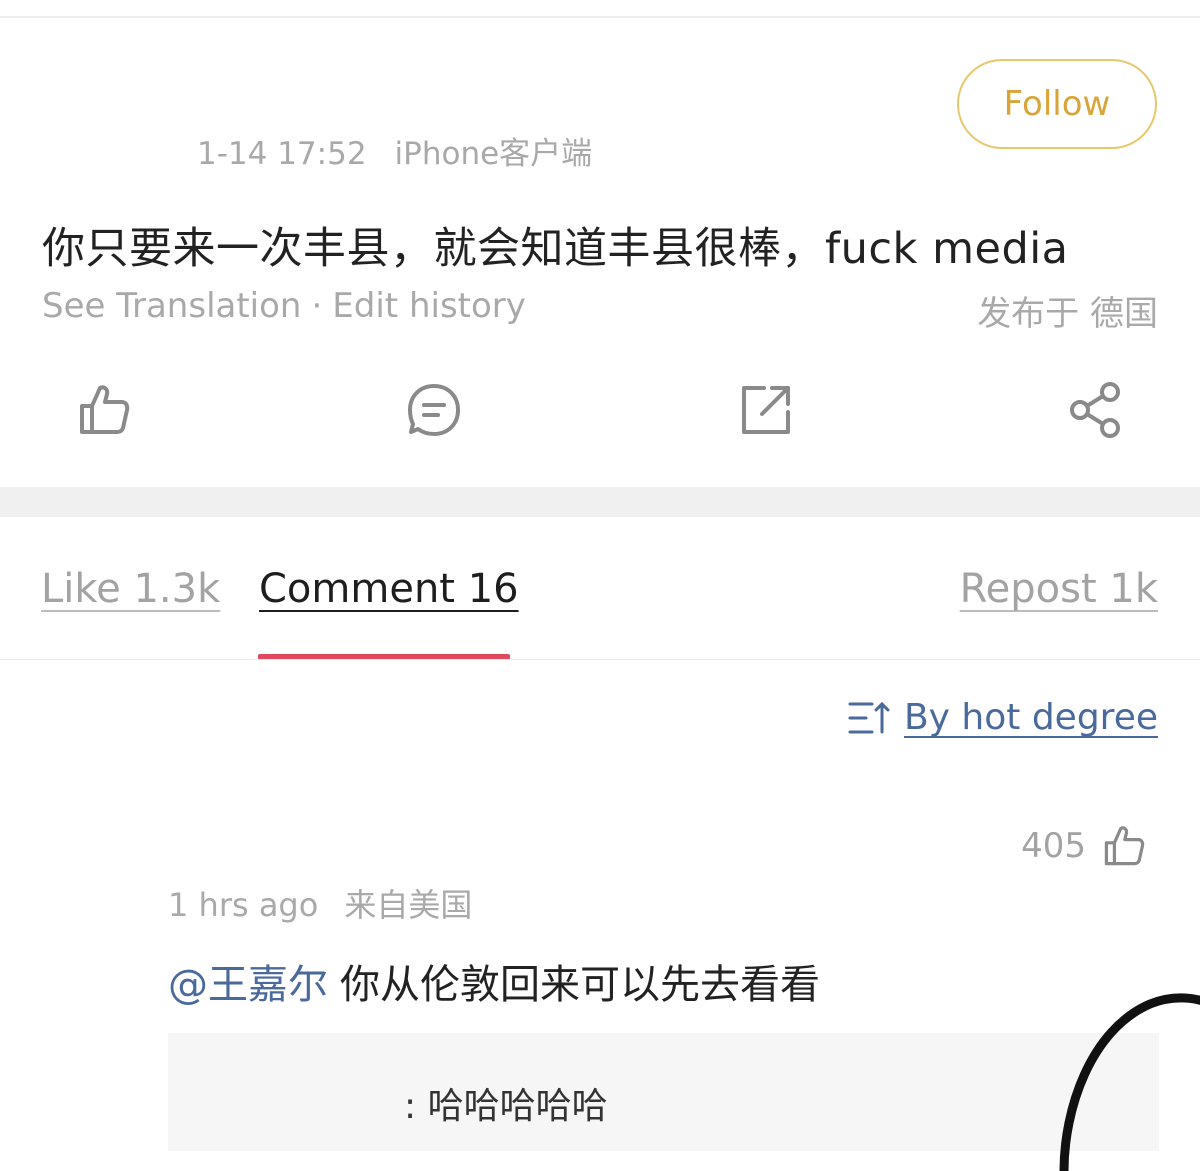 This screenshot has height=1171, width=1200. I want to click on comment-mention-link: @王嘉尔, so click(248, 985).